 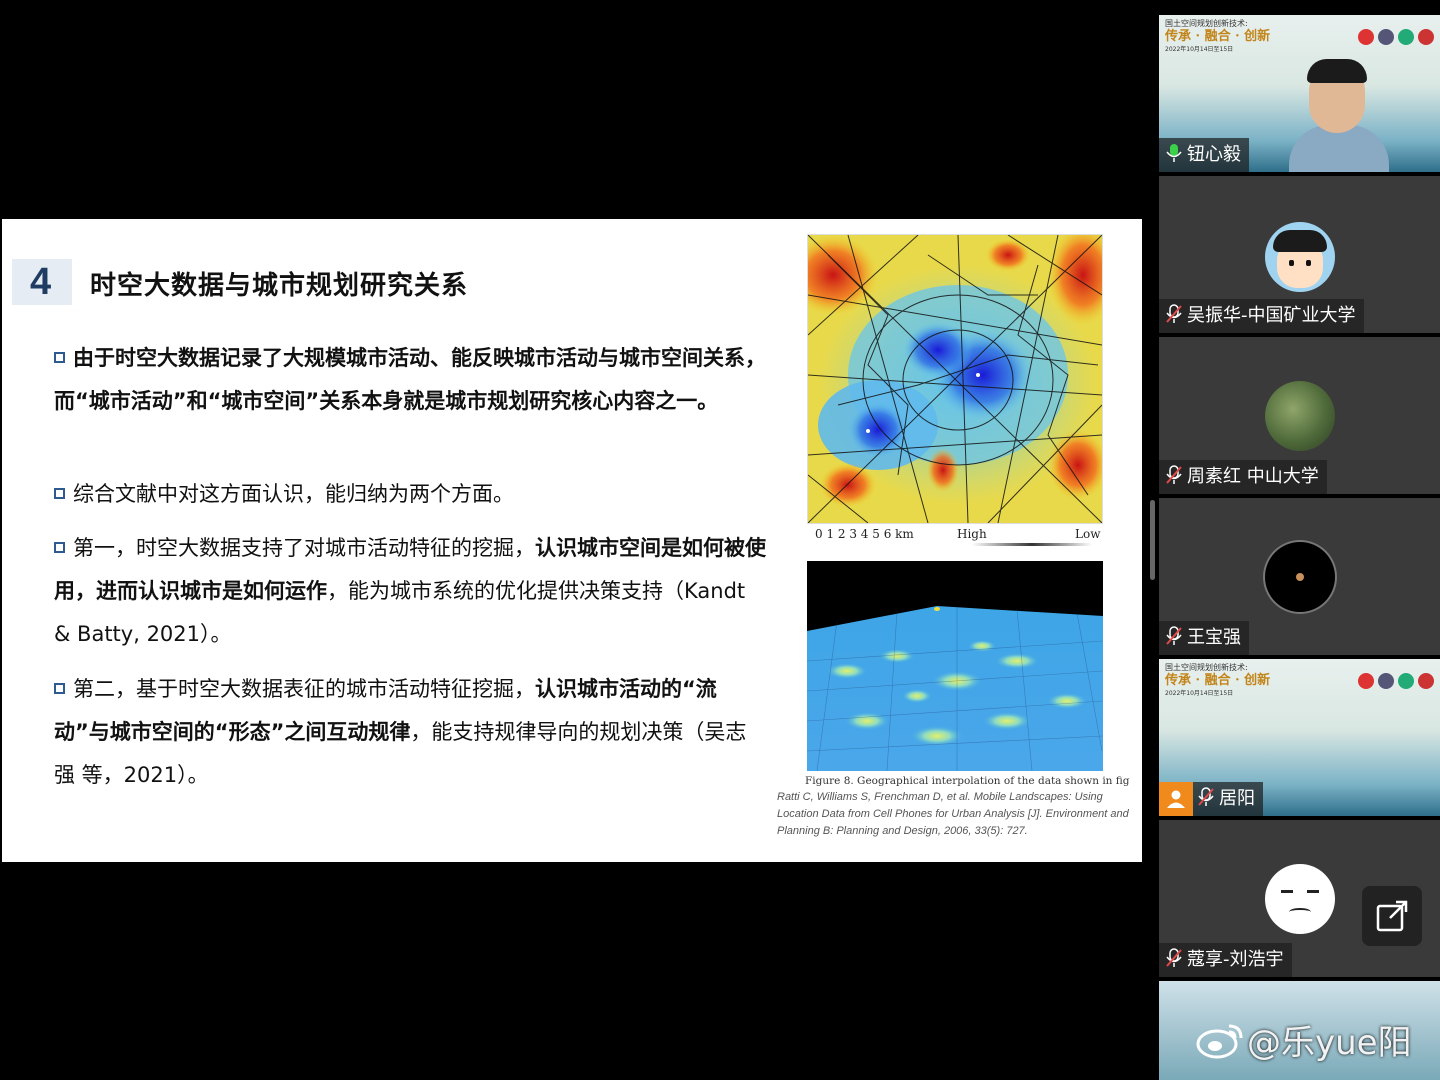 I want to click on slide-title: 时空大数据与城市规划研究关系, so click(x=279, y=286).